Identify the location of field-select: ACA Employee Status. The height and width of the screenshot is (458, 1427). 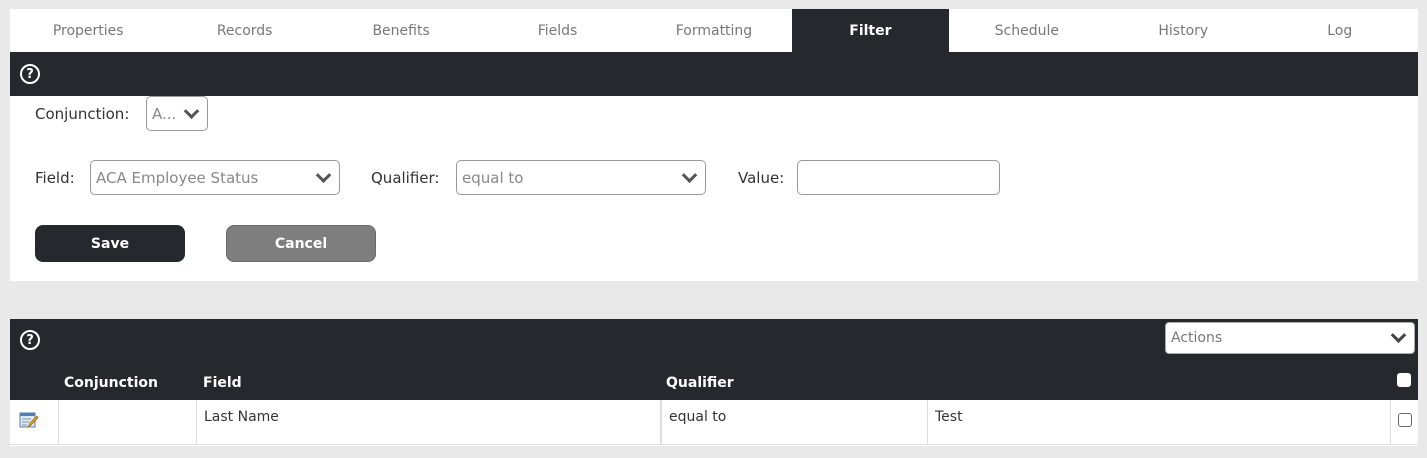
(215, 177).